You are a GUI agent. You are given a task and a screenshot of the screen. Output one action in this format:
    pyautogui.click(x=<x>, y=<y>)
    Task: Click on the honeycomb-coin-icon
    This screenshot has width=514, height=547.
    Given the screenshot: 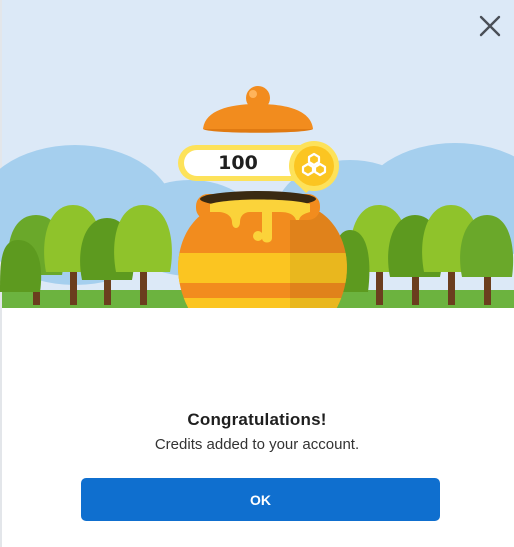 What is the action you would take?
    pyautogui.click(x=314, y=166)
    